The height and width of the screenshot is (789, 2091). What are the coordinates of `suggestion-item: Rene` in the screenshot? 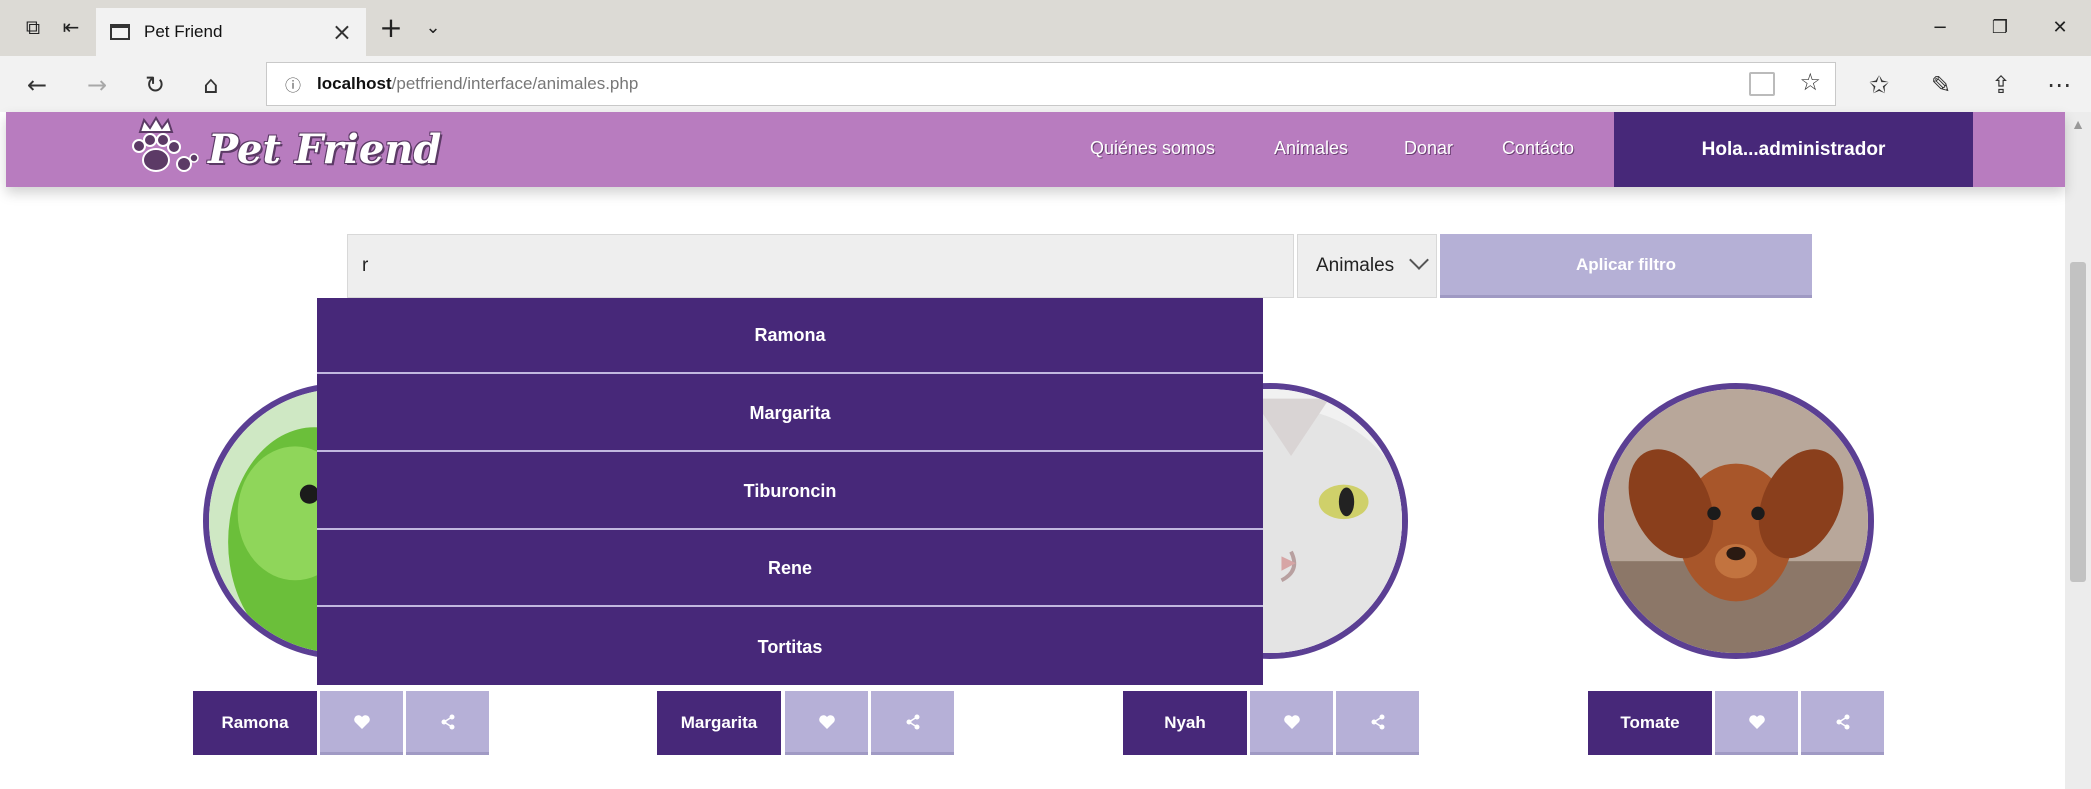 It's located at (790, 569).